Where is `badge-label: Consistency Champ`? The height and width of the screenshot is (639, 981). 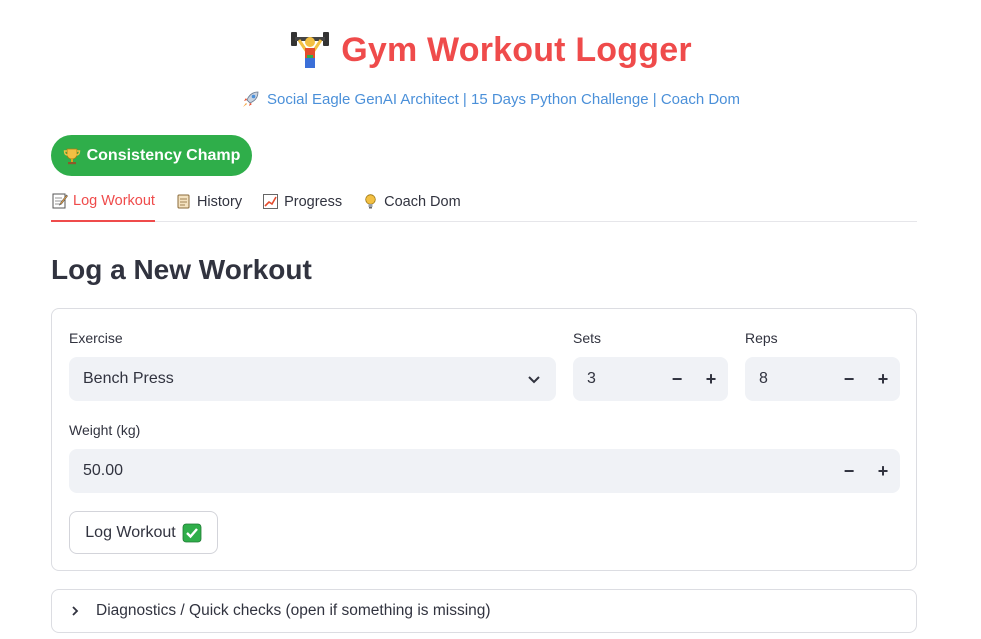
badge-label: Consistency Champ is located at coordinates (163, 155).